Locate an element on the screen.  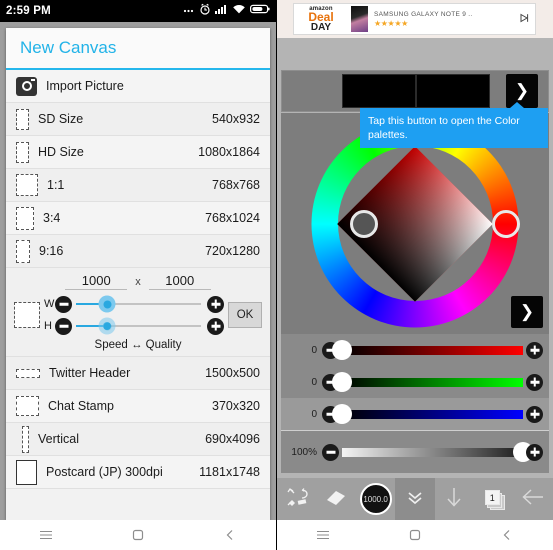
primary-color-swatch is located at coordinates (379, 91).